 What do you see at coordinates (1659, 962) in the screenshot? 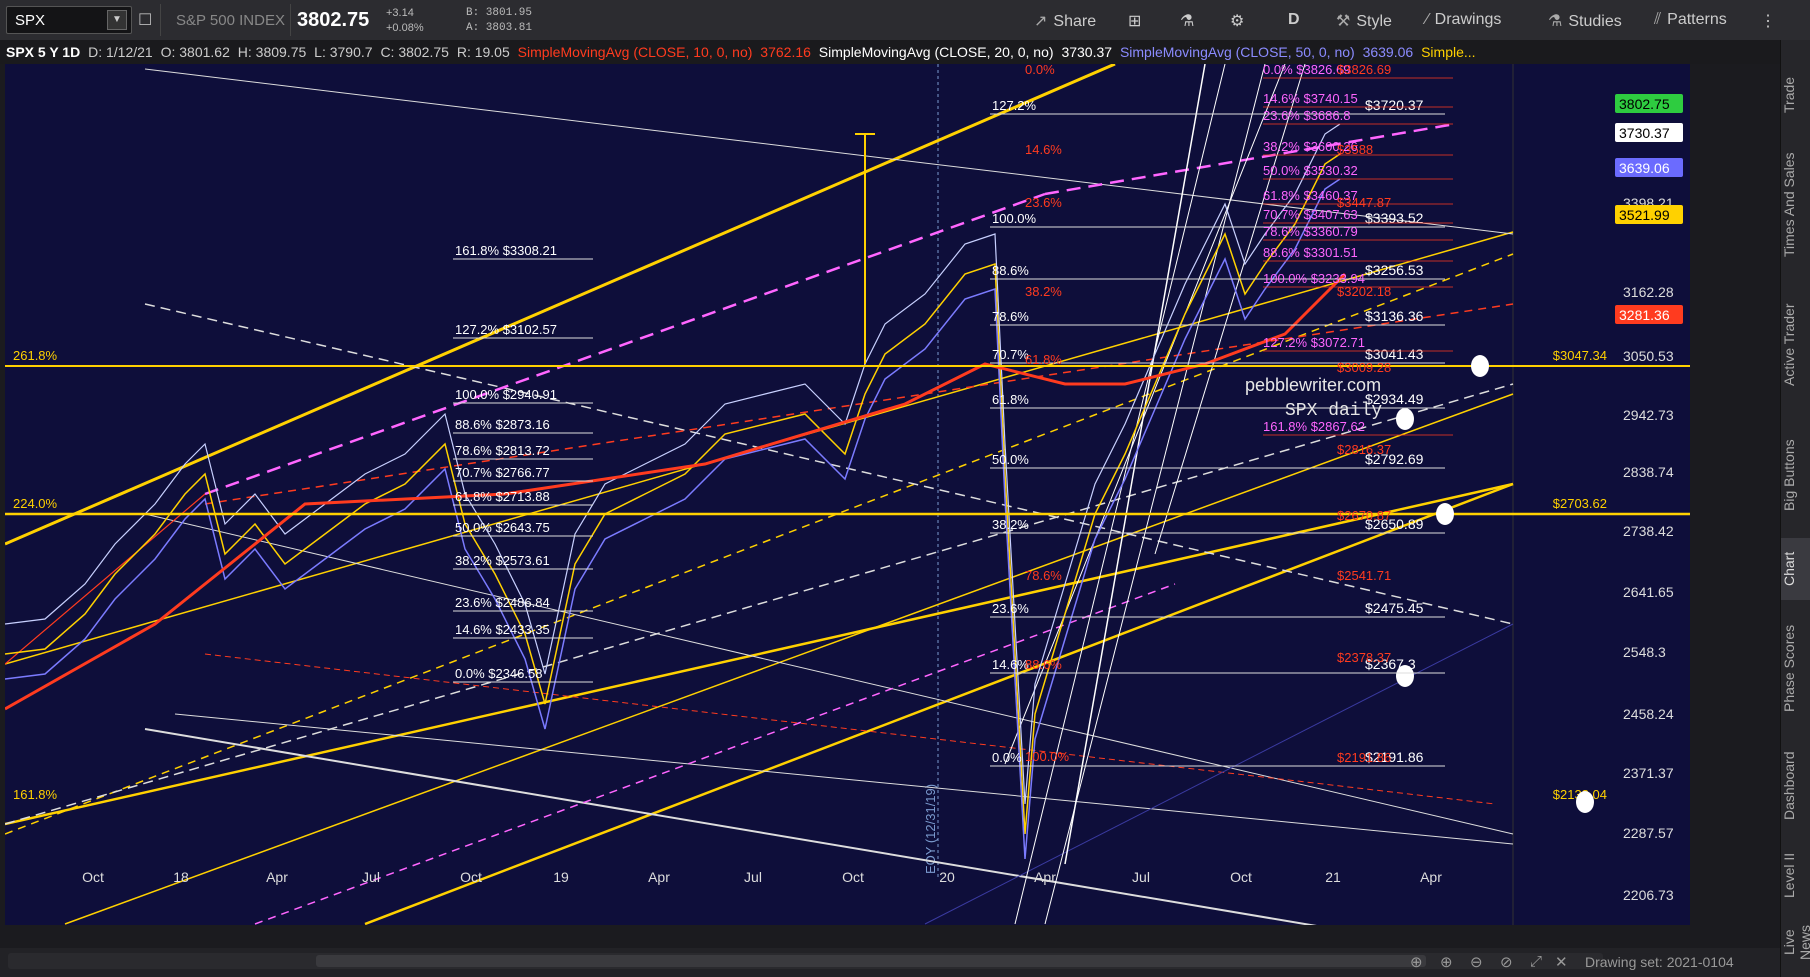
I see `drawing-set-label: Drawing set: 2021-0104` at bounding box center [1659, 962].